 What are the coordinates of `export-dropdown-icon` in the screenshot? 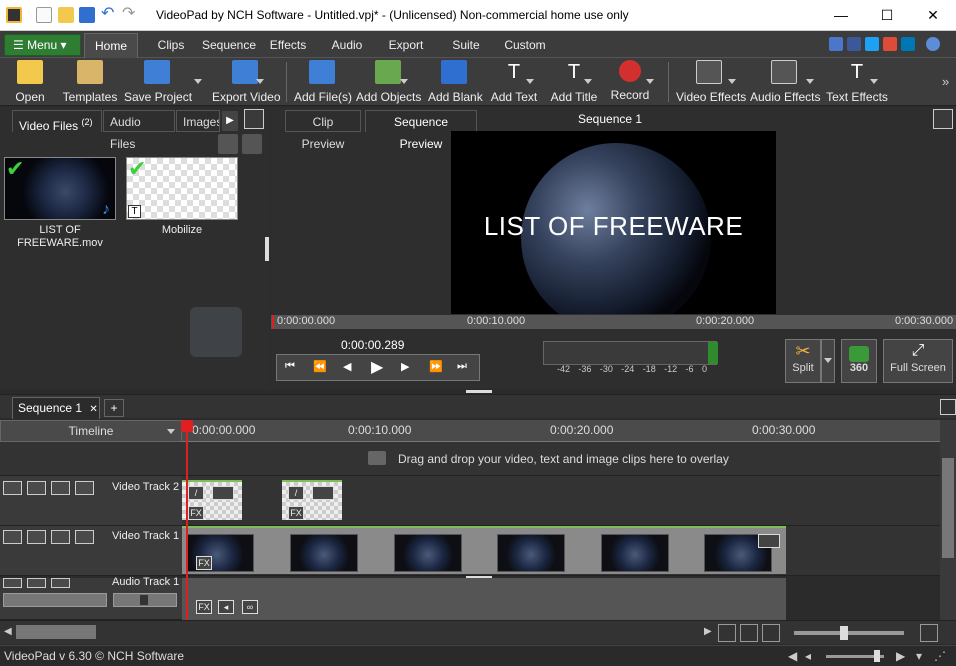 It's located at (260, 81).